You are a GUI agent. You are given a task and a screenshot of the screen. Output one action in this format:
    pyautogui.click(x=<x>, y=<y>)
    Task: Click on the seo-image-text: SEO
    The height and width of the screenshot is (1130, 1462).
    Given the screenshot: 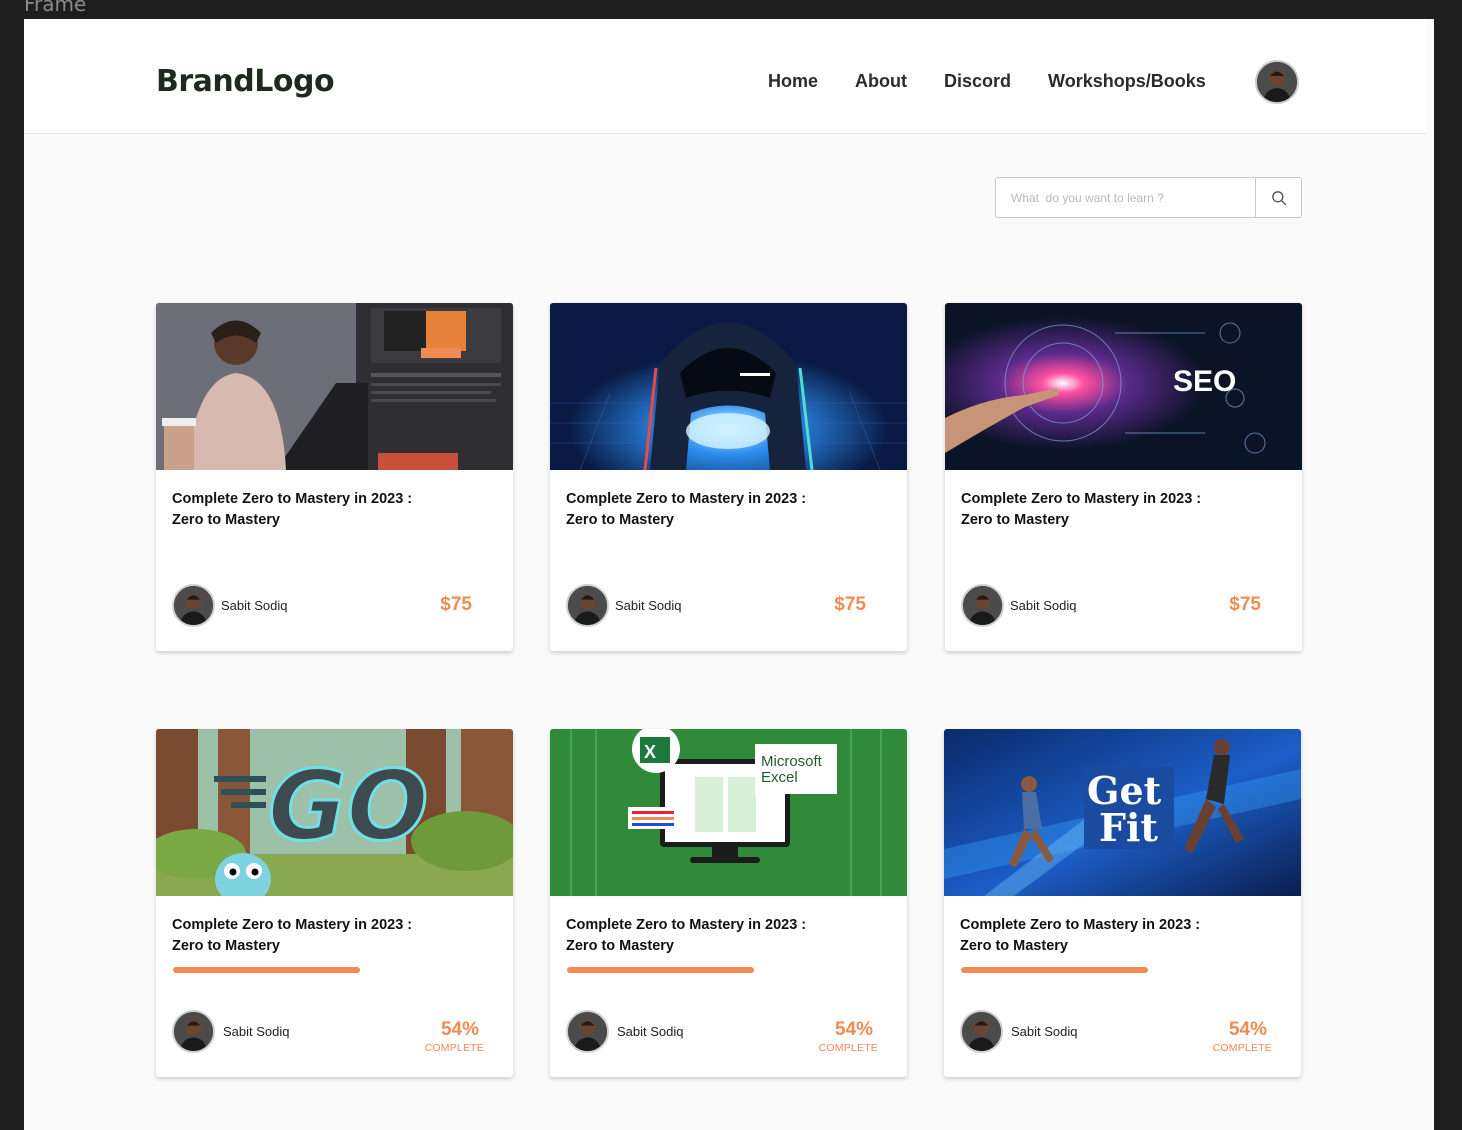 What is the action you would take?
    pyautogui.click(x=1204, y=381)
    